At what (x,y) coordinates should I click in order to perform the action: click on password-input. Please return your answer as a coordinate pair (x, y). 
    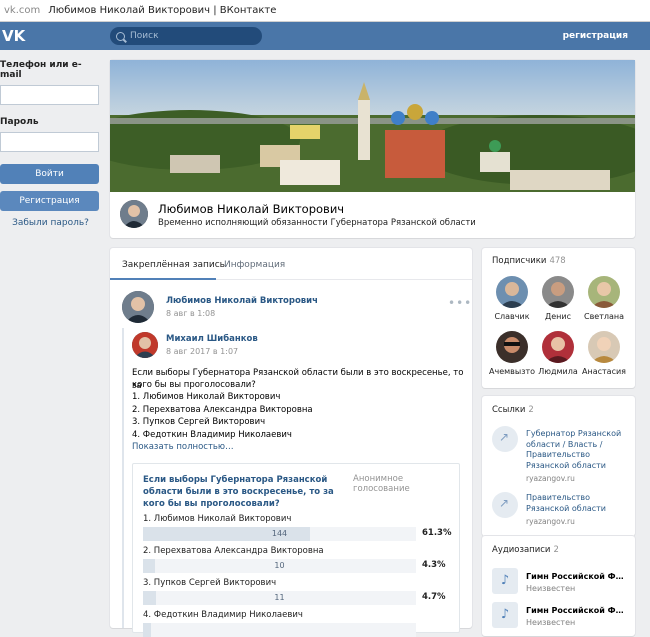
    Looking at the image, I should click on (49, 142).